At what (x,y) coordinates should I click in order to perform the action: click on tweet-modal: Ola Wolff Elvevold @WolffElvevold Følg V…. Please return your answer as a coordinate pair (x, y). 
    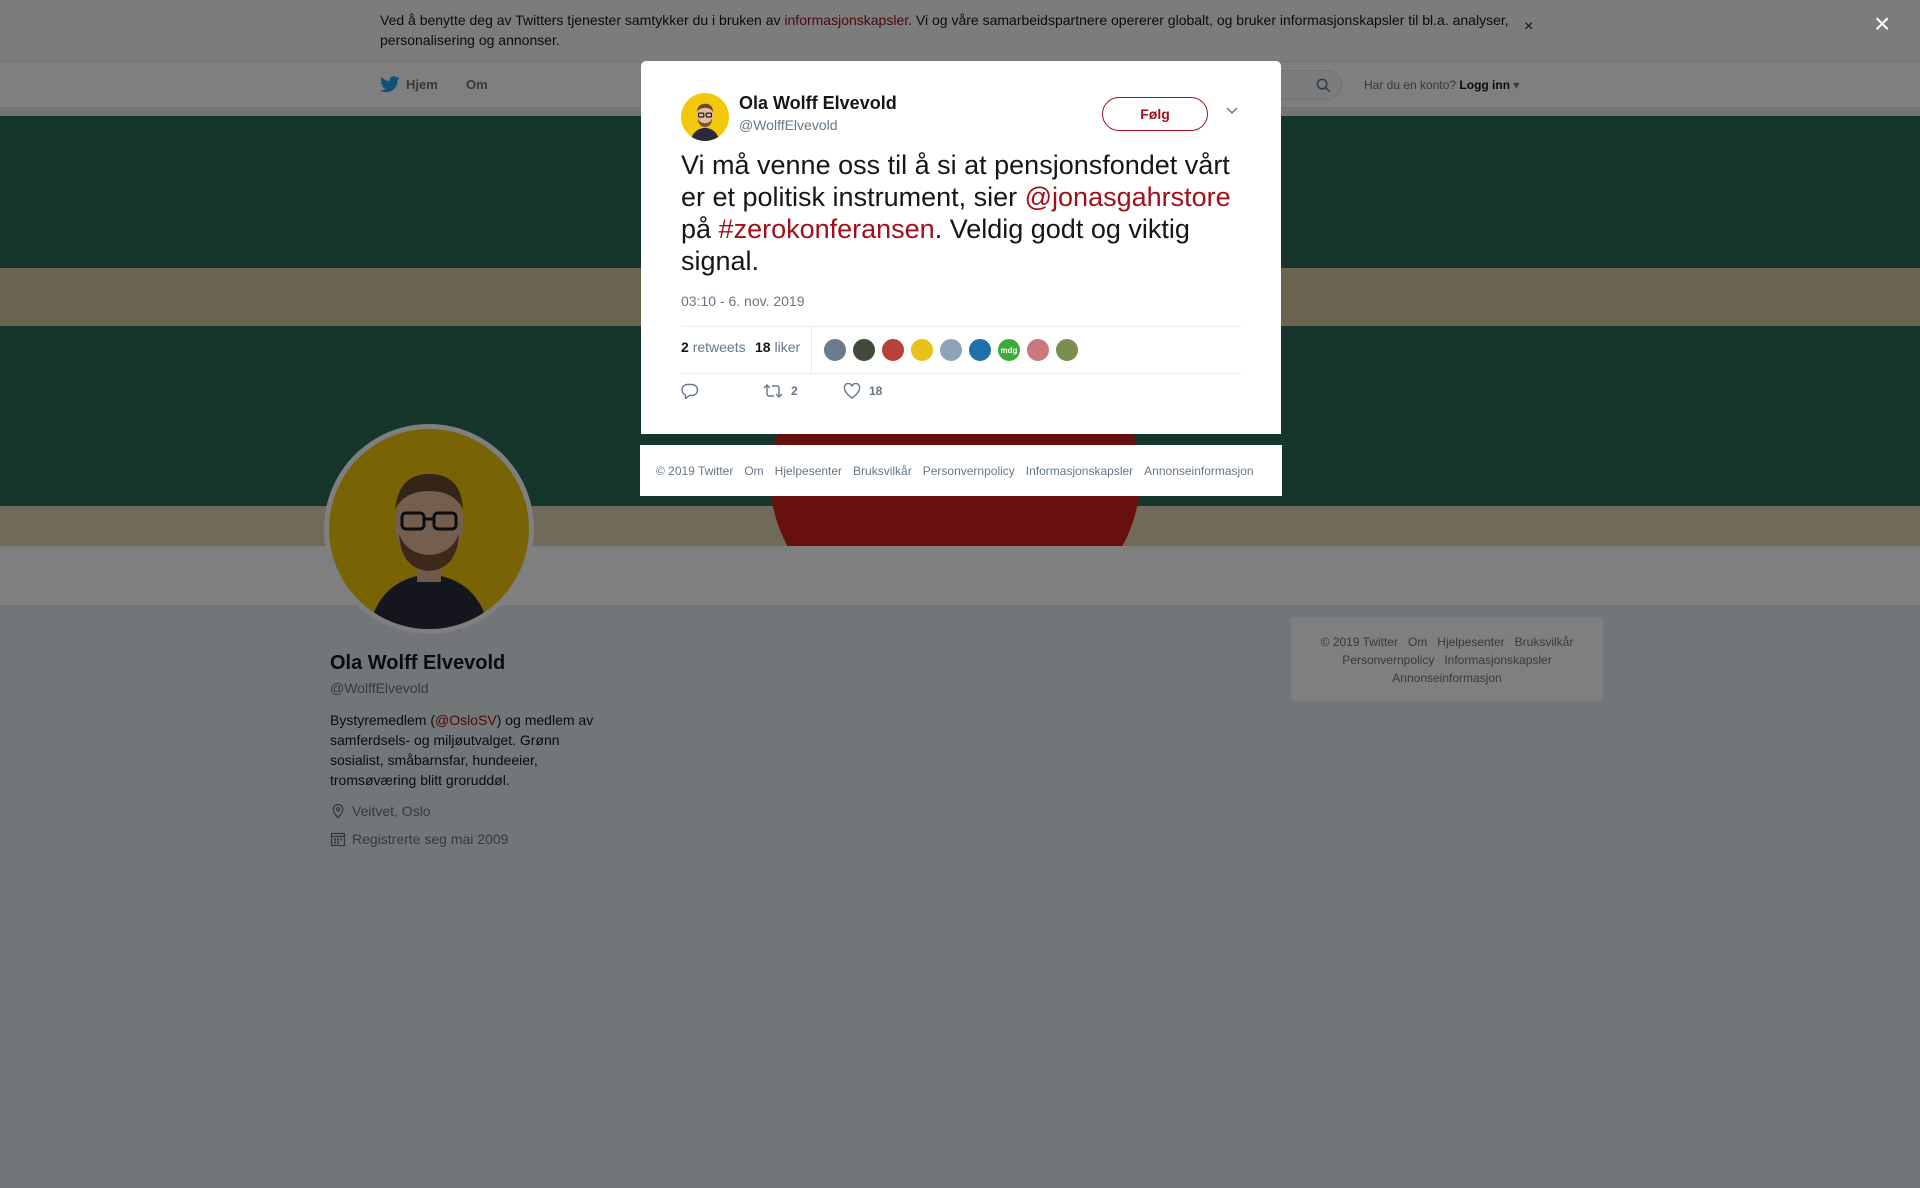
    Looking at the image, I should click on (961, 247).